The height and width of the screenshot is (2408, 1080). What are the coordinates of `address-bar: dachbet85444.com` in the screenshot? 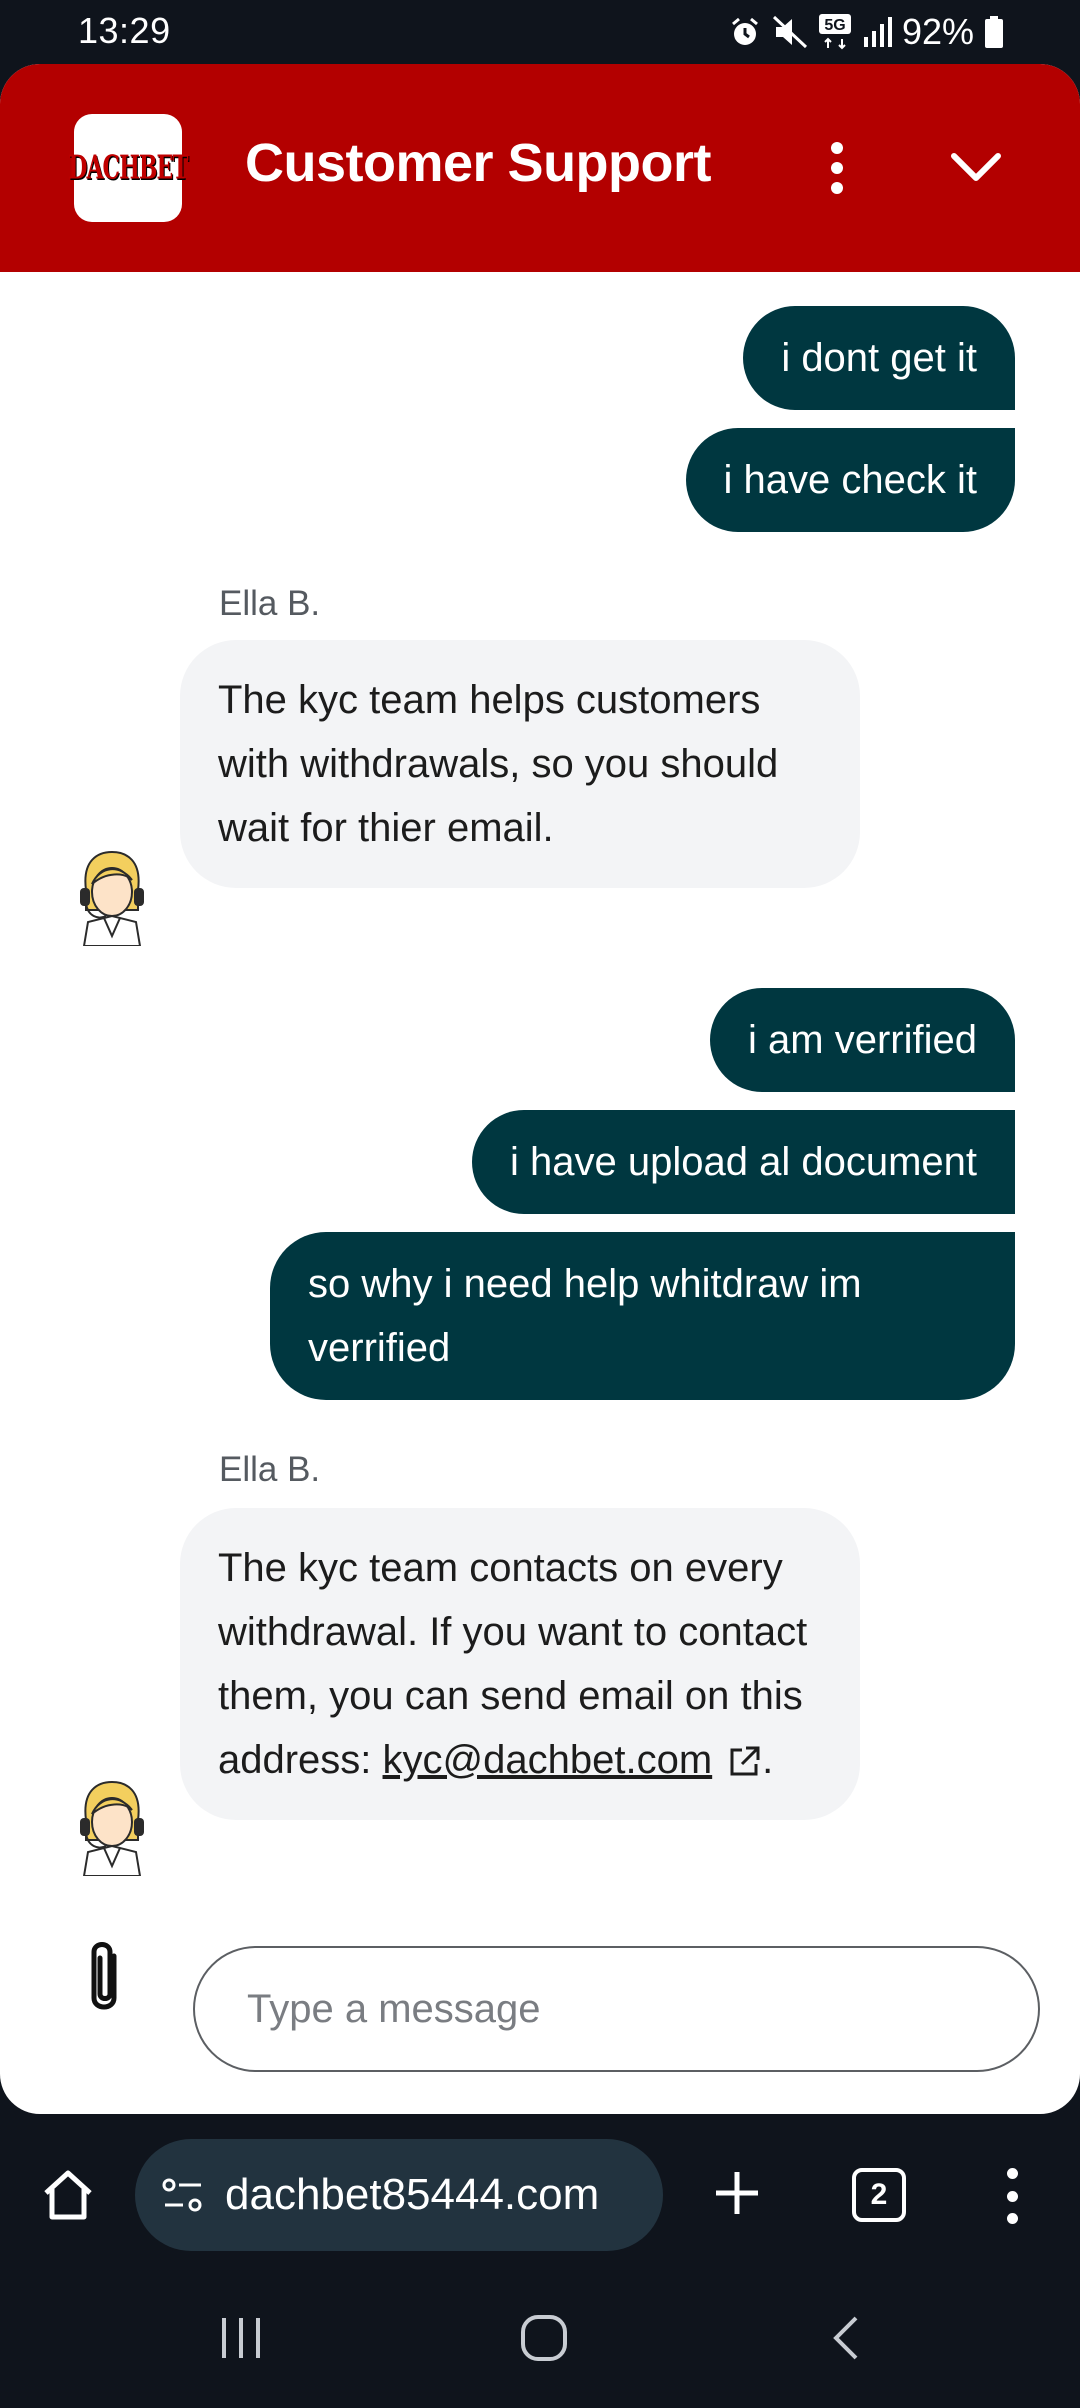 It's located at (399, 2195).